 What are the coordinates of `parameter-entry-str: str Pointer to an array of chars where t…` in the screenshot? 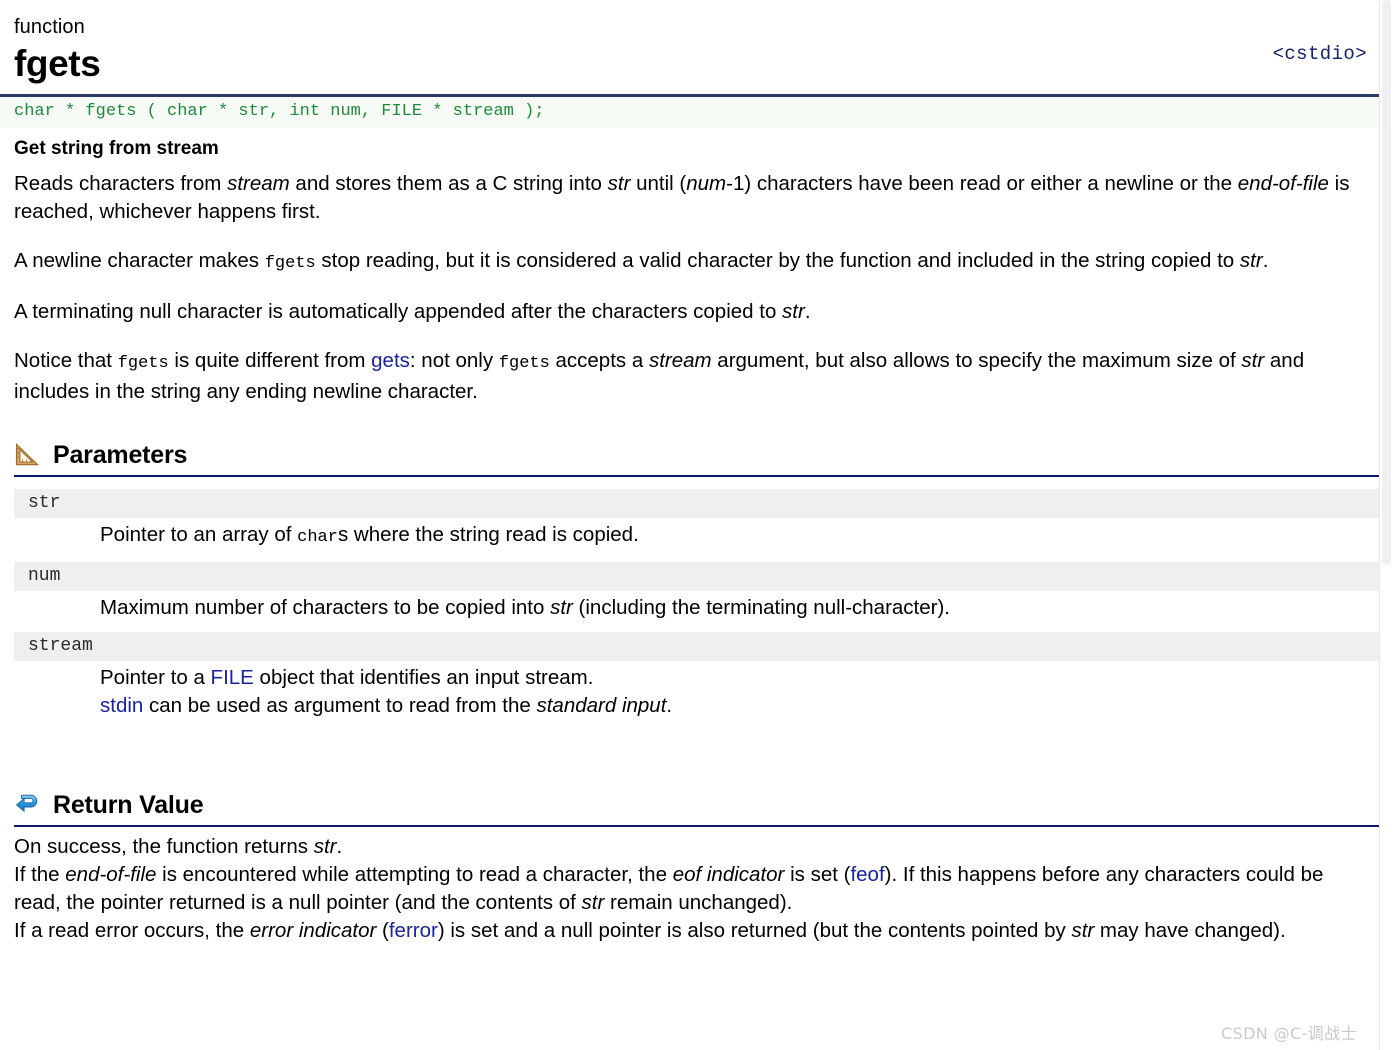 It's located at (696, 525).